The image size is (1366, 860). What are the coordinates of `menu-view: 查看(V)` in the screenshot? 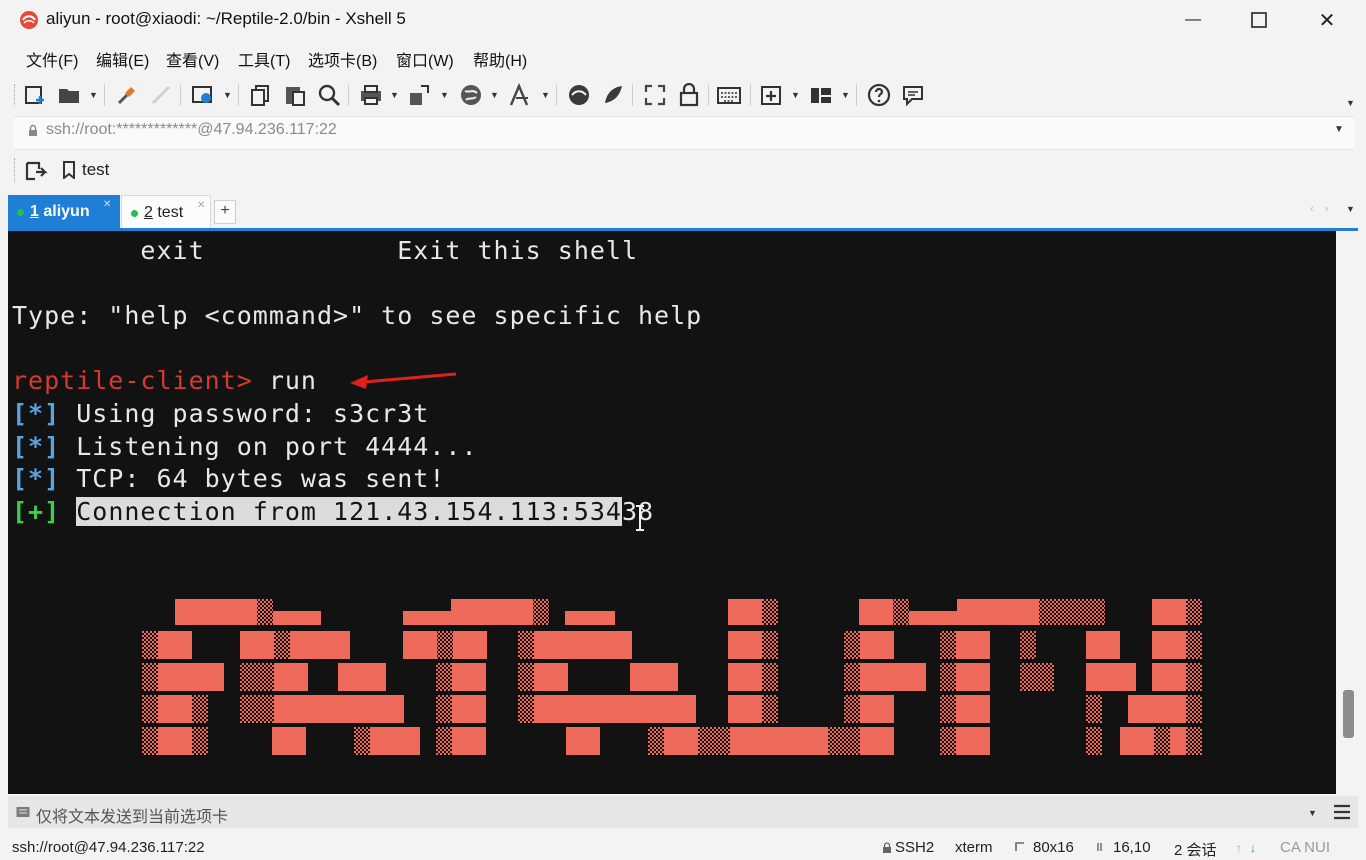 It's located at (192, 59).